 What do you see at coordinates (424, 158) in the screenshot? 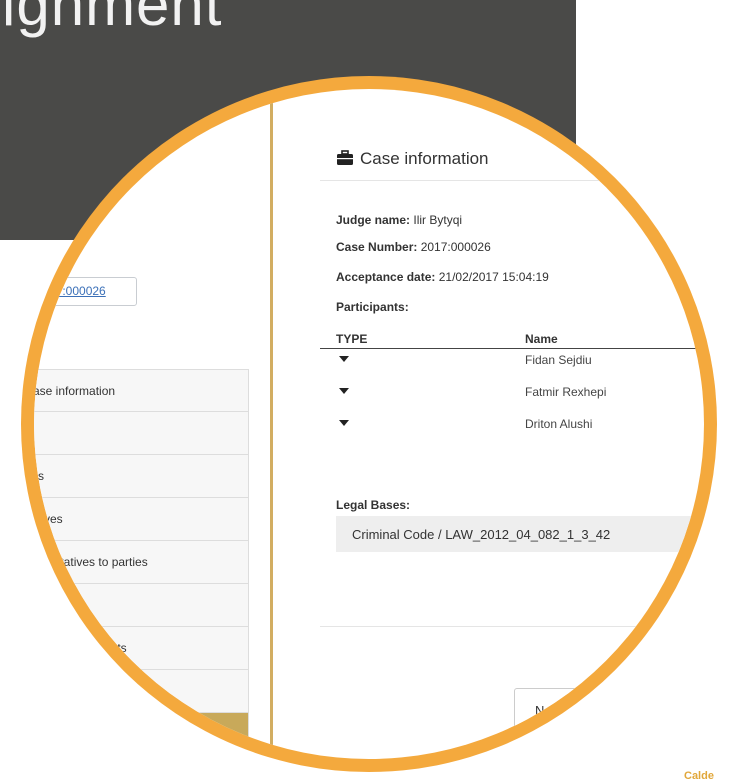
I see `panel-title: Case information` at bounding box center [424, 158].